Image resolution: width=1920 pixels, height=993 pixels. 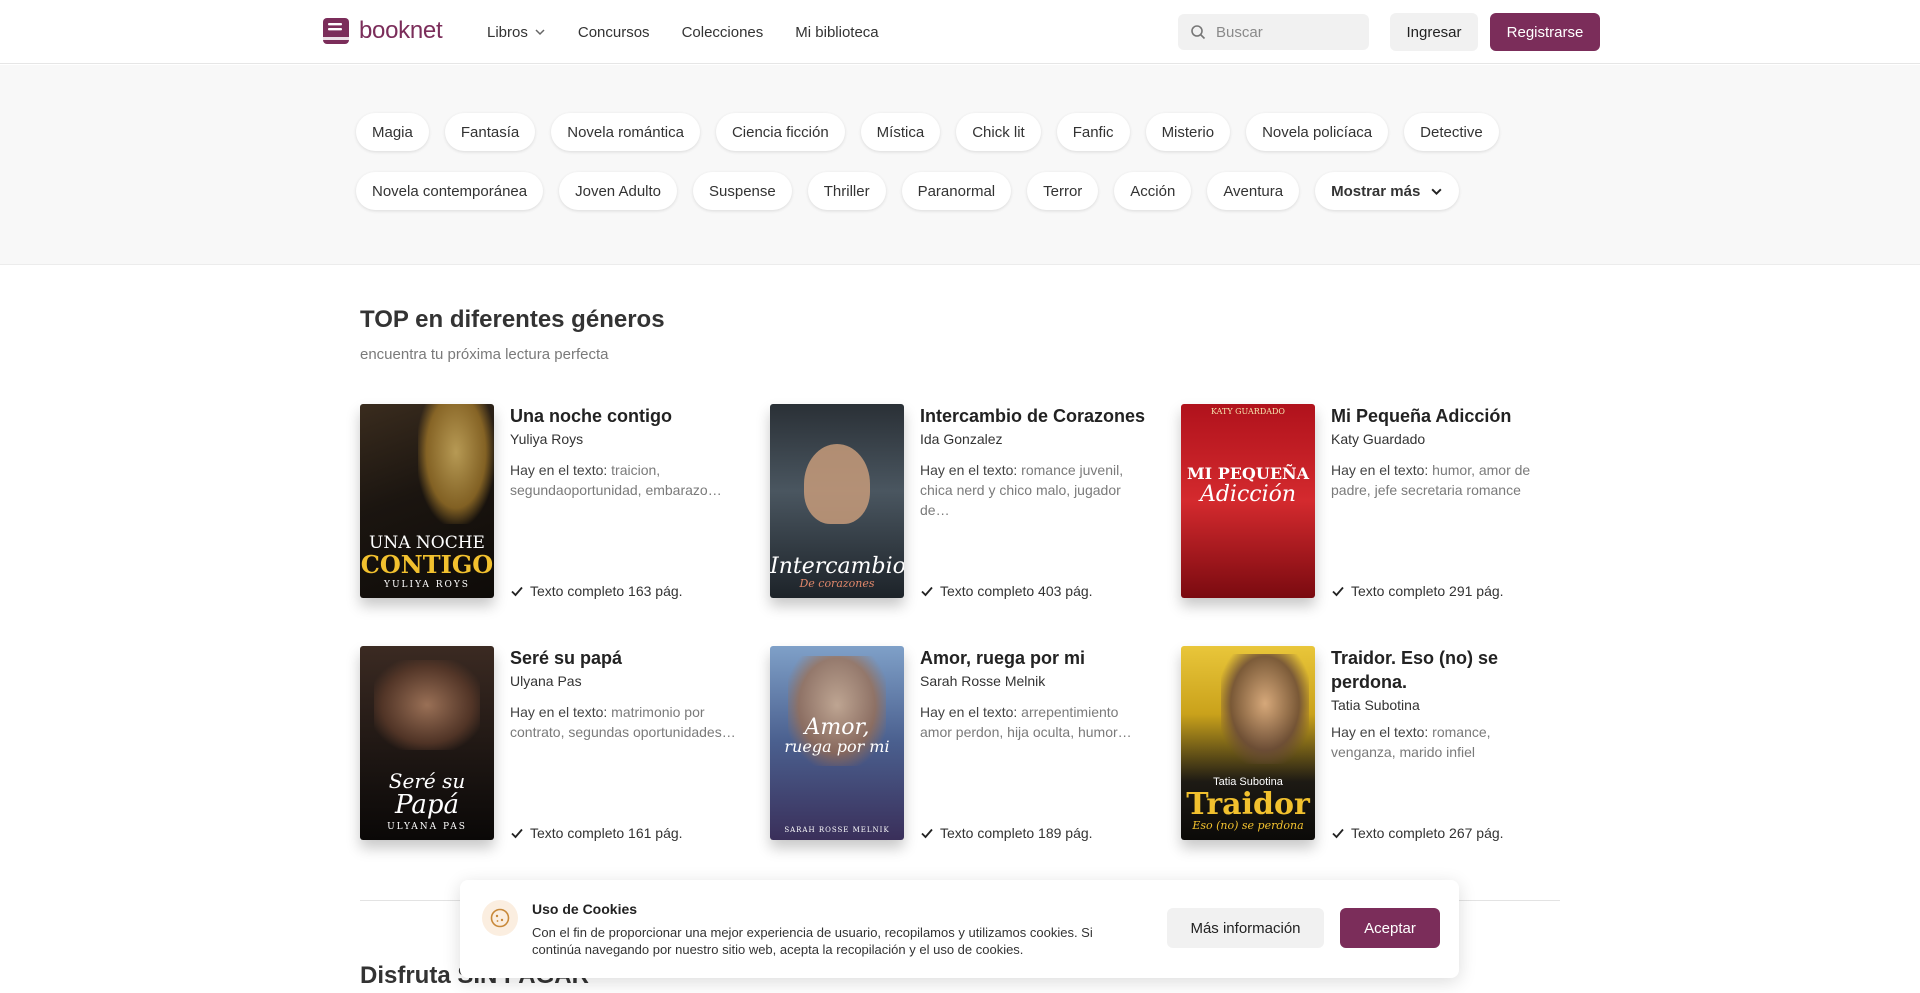 I want to click on search-box, so click(x=1273, y=32).